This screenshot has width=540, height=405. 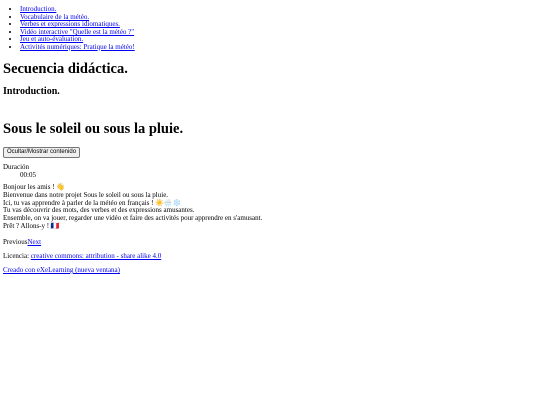 I want to click on duration-label: Duración, so click(x=16, y=167).